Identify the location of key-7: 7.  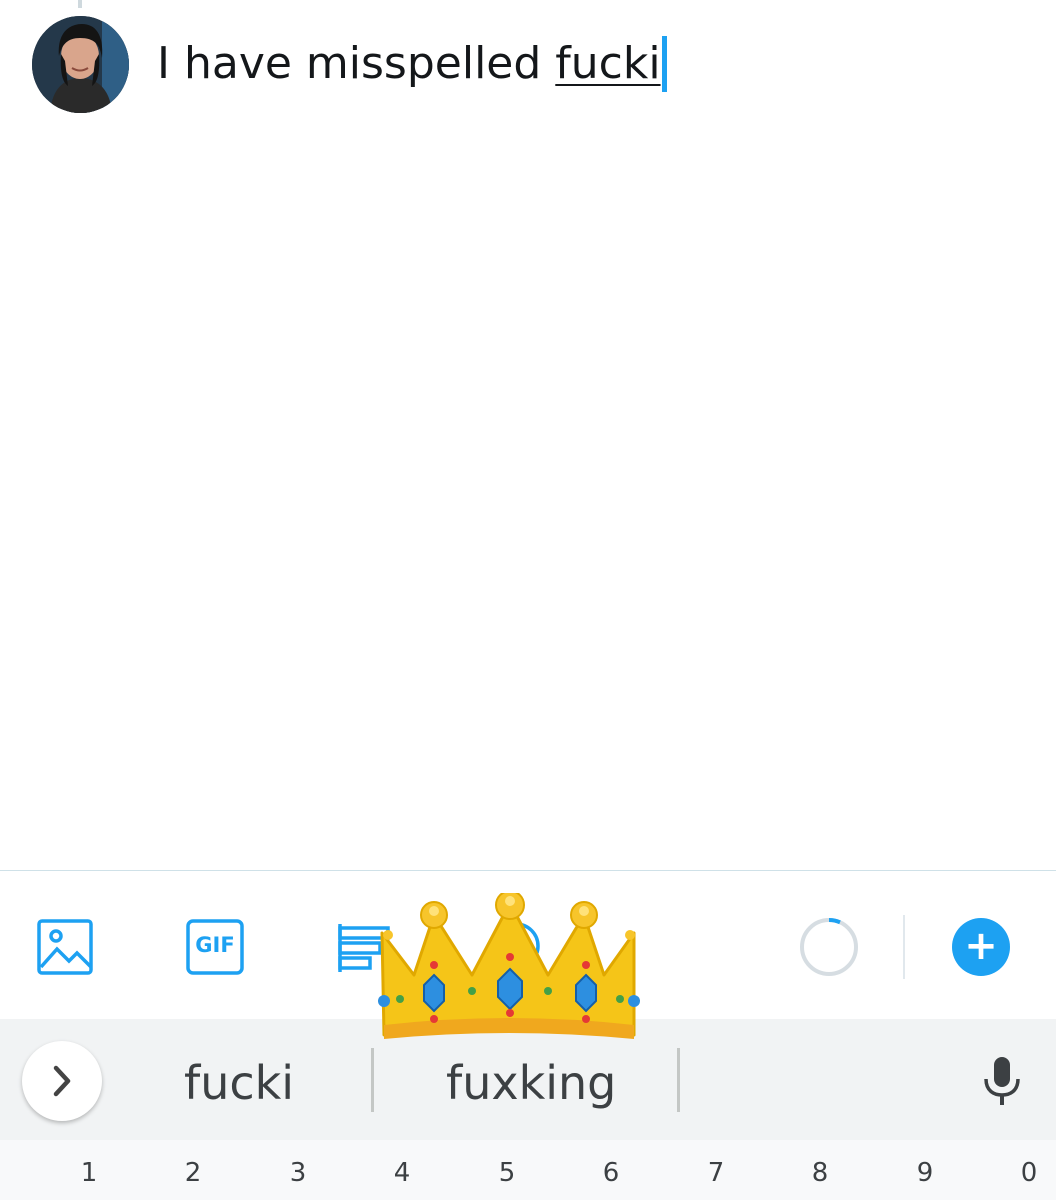
(716, 1173).